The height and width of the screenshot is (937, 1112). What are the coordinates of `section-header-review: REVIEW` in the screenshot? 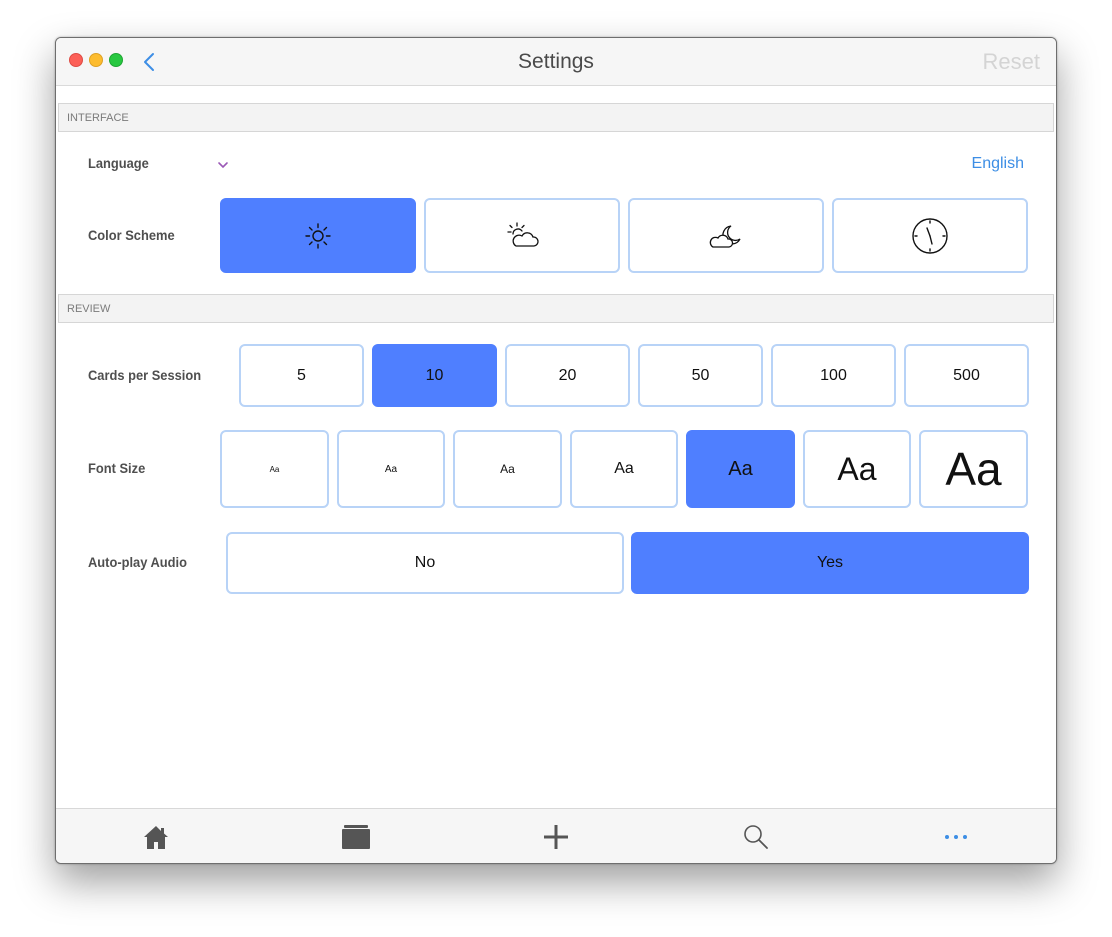 It's located at (556, 308).